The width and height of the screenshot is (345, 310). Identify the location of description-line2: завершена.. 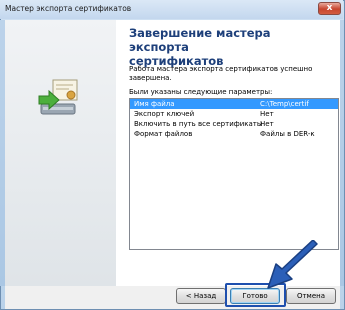
(150, 78).